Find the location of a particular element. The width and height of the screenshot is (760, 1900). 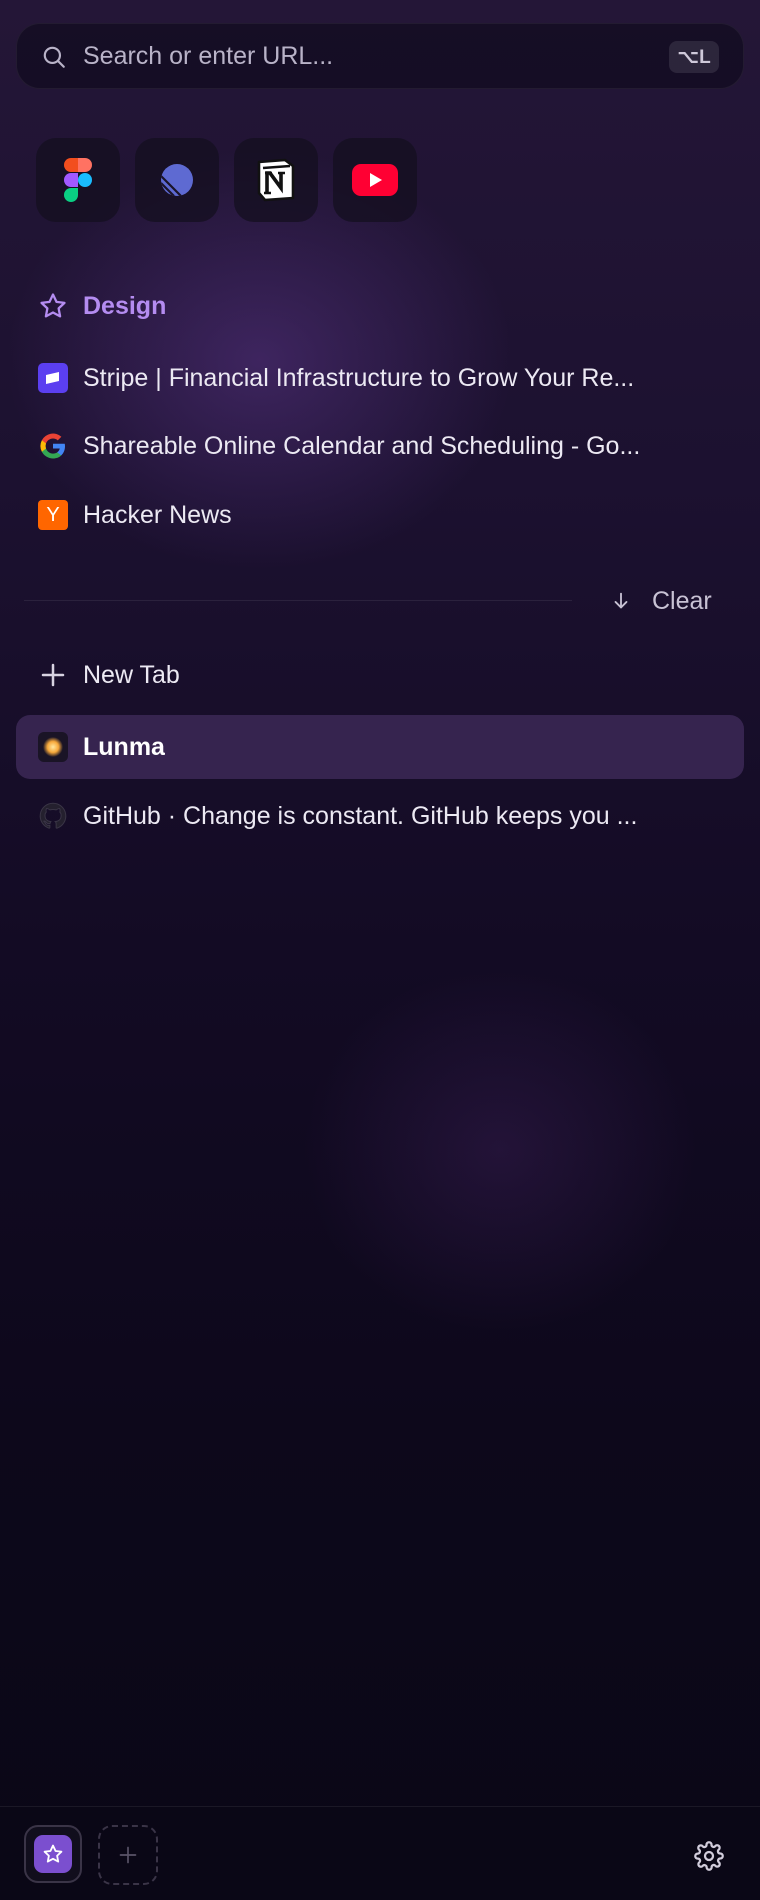

folder-item-label: Hacker News is located at coordinates (157, 514).